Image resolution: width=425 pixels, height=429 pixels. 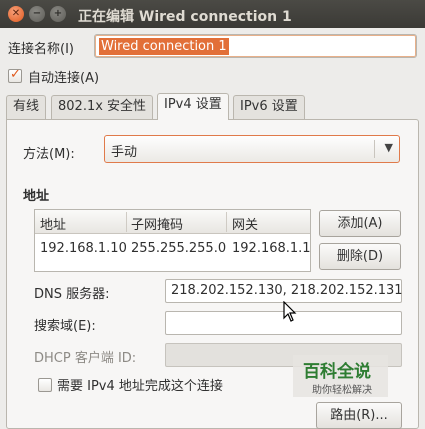 I want to click on combo-separator, so click(x=374, y=149).